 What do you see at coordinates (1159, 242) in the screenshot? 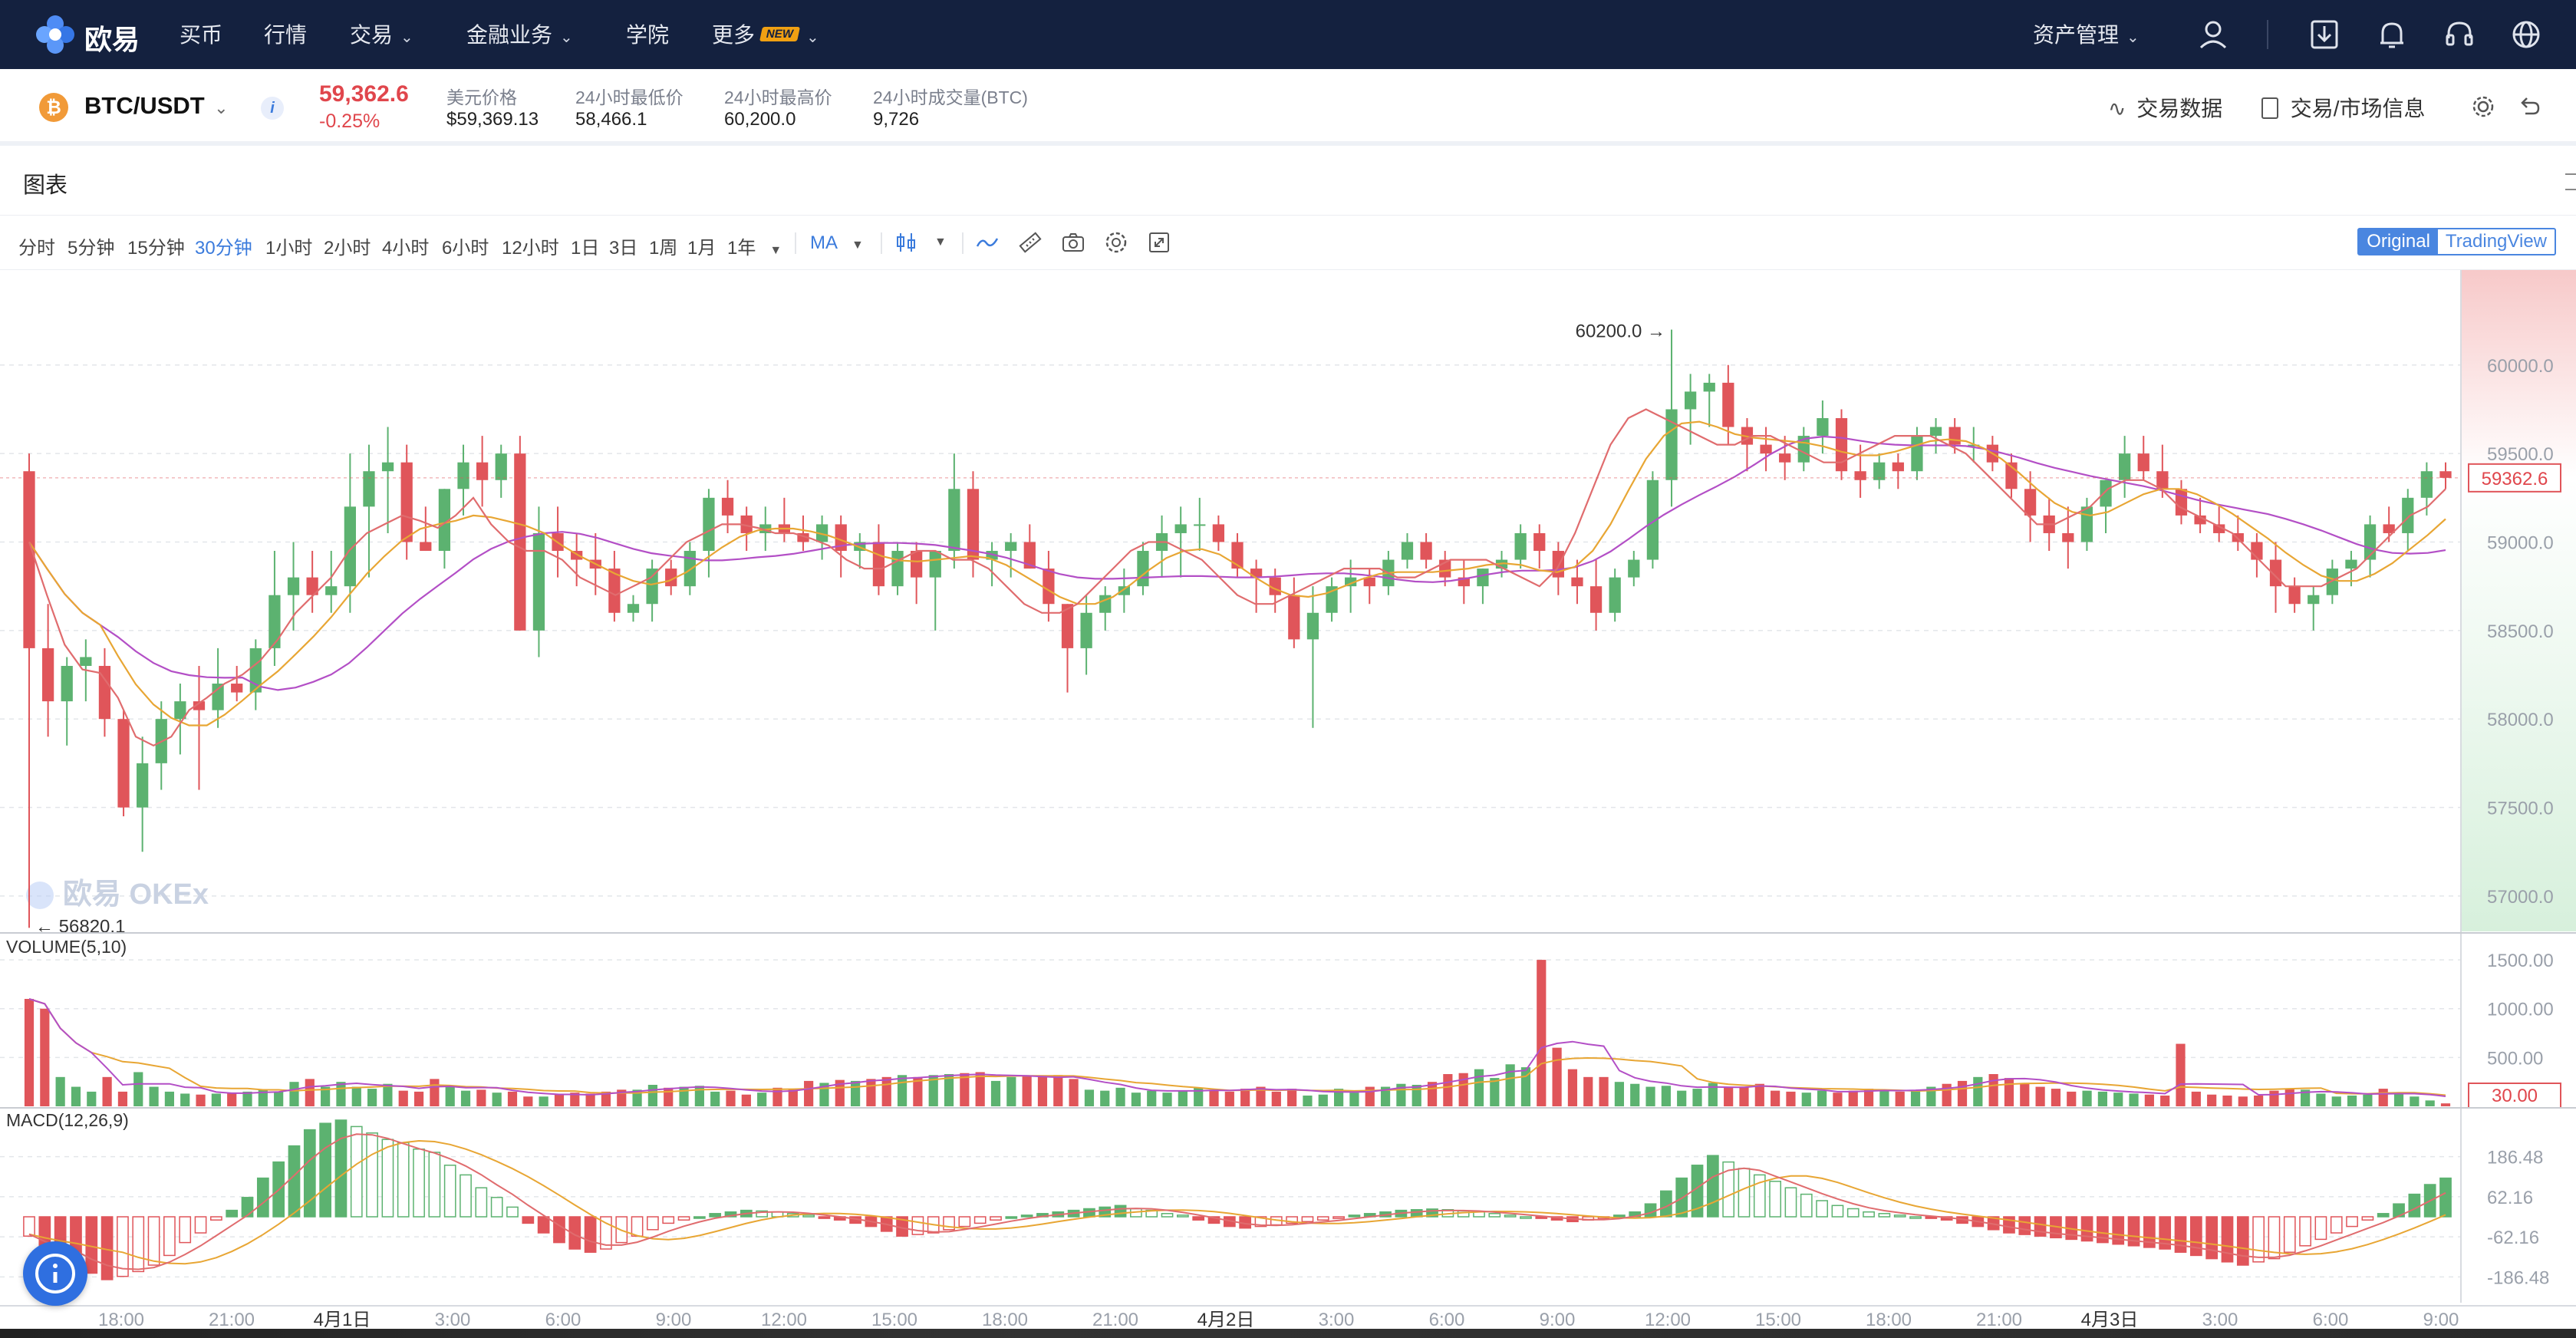
I see `fullscreen-expand-icon` at bounding box center [1159, 242].